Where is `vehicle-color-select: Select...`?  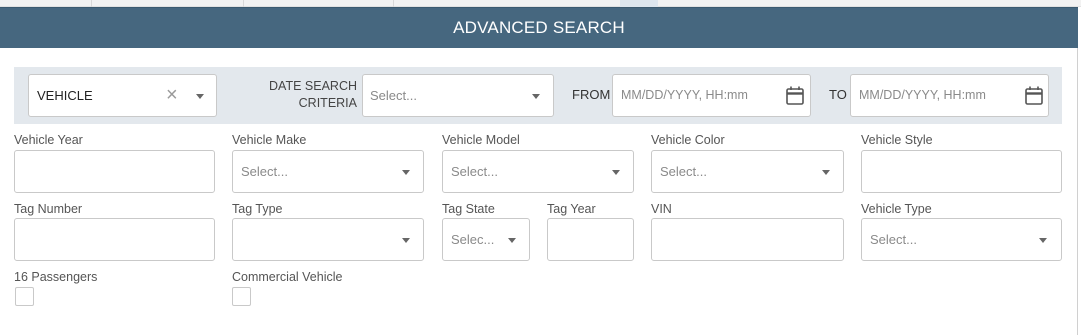
vehicle-color-select: Select... is located at coordinates (747, 171).